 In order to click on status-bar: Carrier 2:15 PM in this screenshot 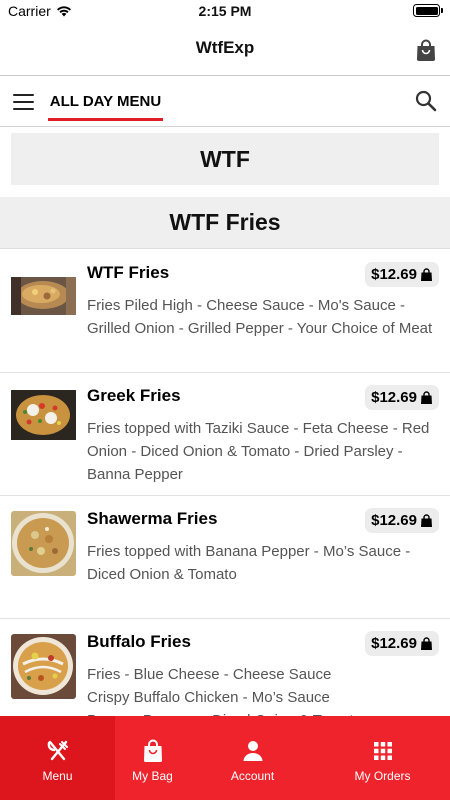, I will do `click(225, 12)`.